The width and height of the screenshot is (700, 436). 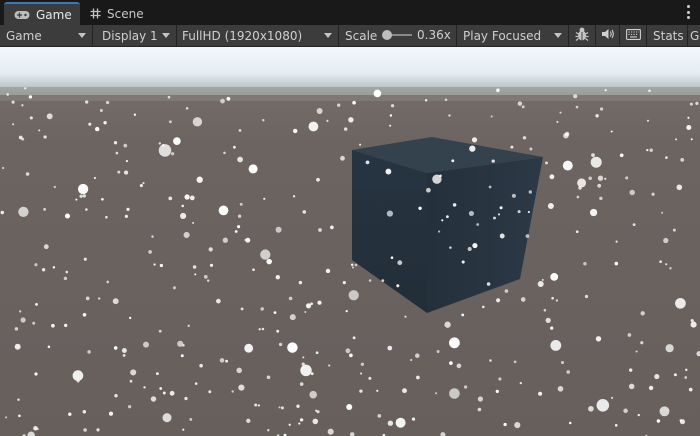 What do you see at coordinates (667, 35) in the screenshot?
I see `stats-button: Stats` at bounding box center [667, 35].